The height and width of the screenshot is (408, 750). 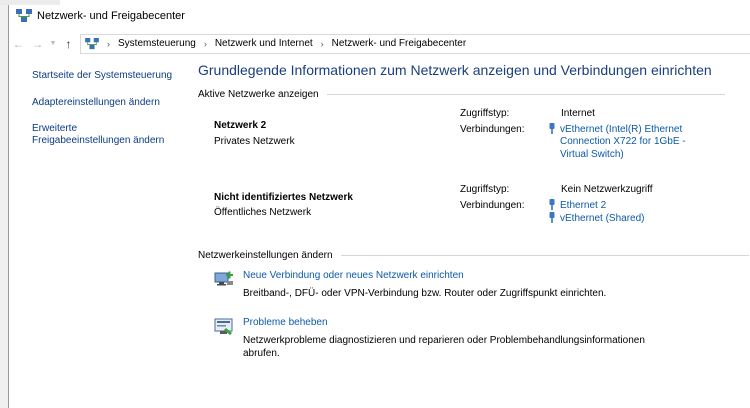 I want to click on breadcrumb-systemsteuerung: Systemsteuerung, so click(x=157, y=43).